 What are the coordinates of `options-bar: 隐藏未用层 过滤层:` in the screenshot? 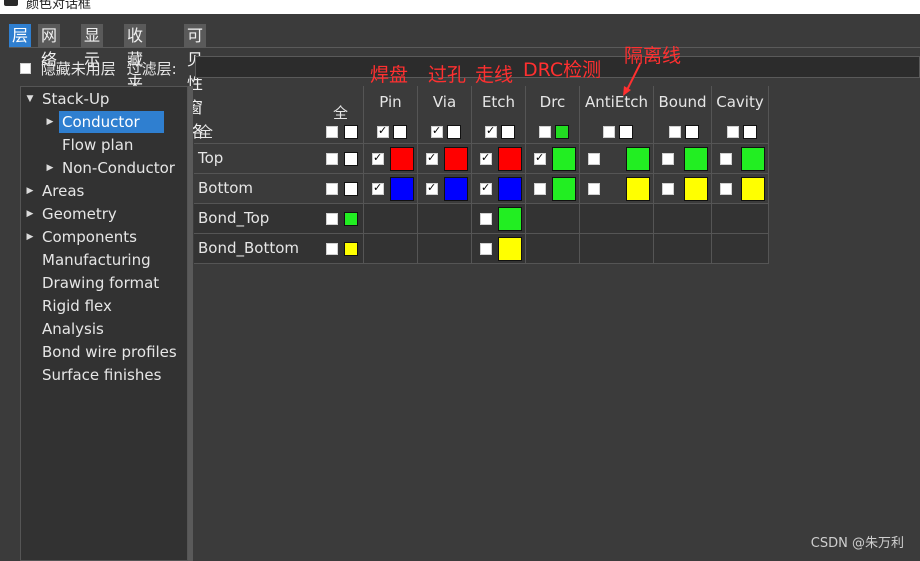 It's located at (98, 69).